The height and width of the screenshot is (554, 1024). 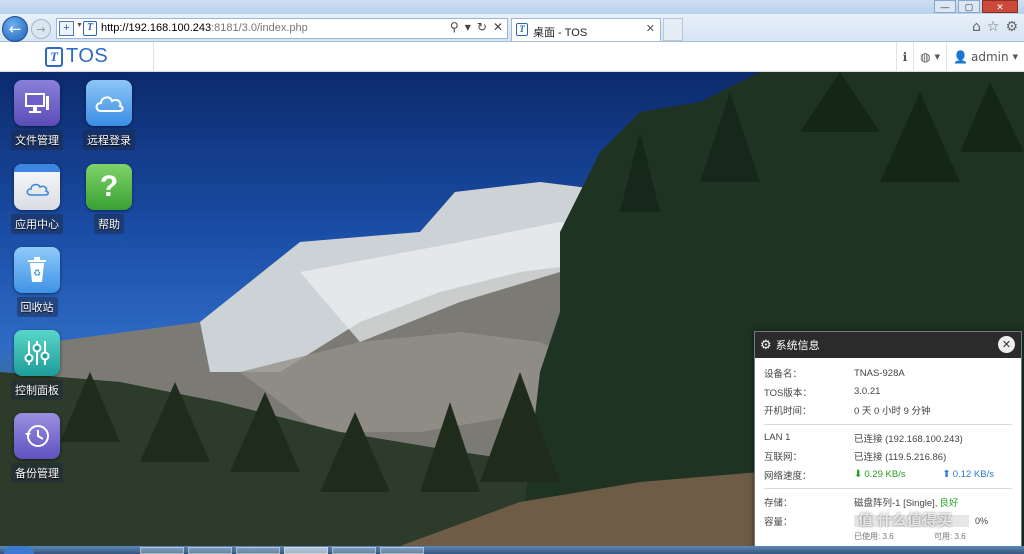 I want to click on app-label: 帮助, so click(x=109, y=224).